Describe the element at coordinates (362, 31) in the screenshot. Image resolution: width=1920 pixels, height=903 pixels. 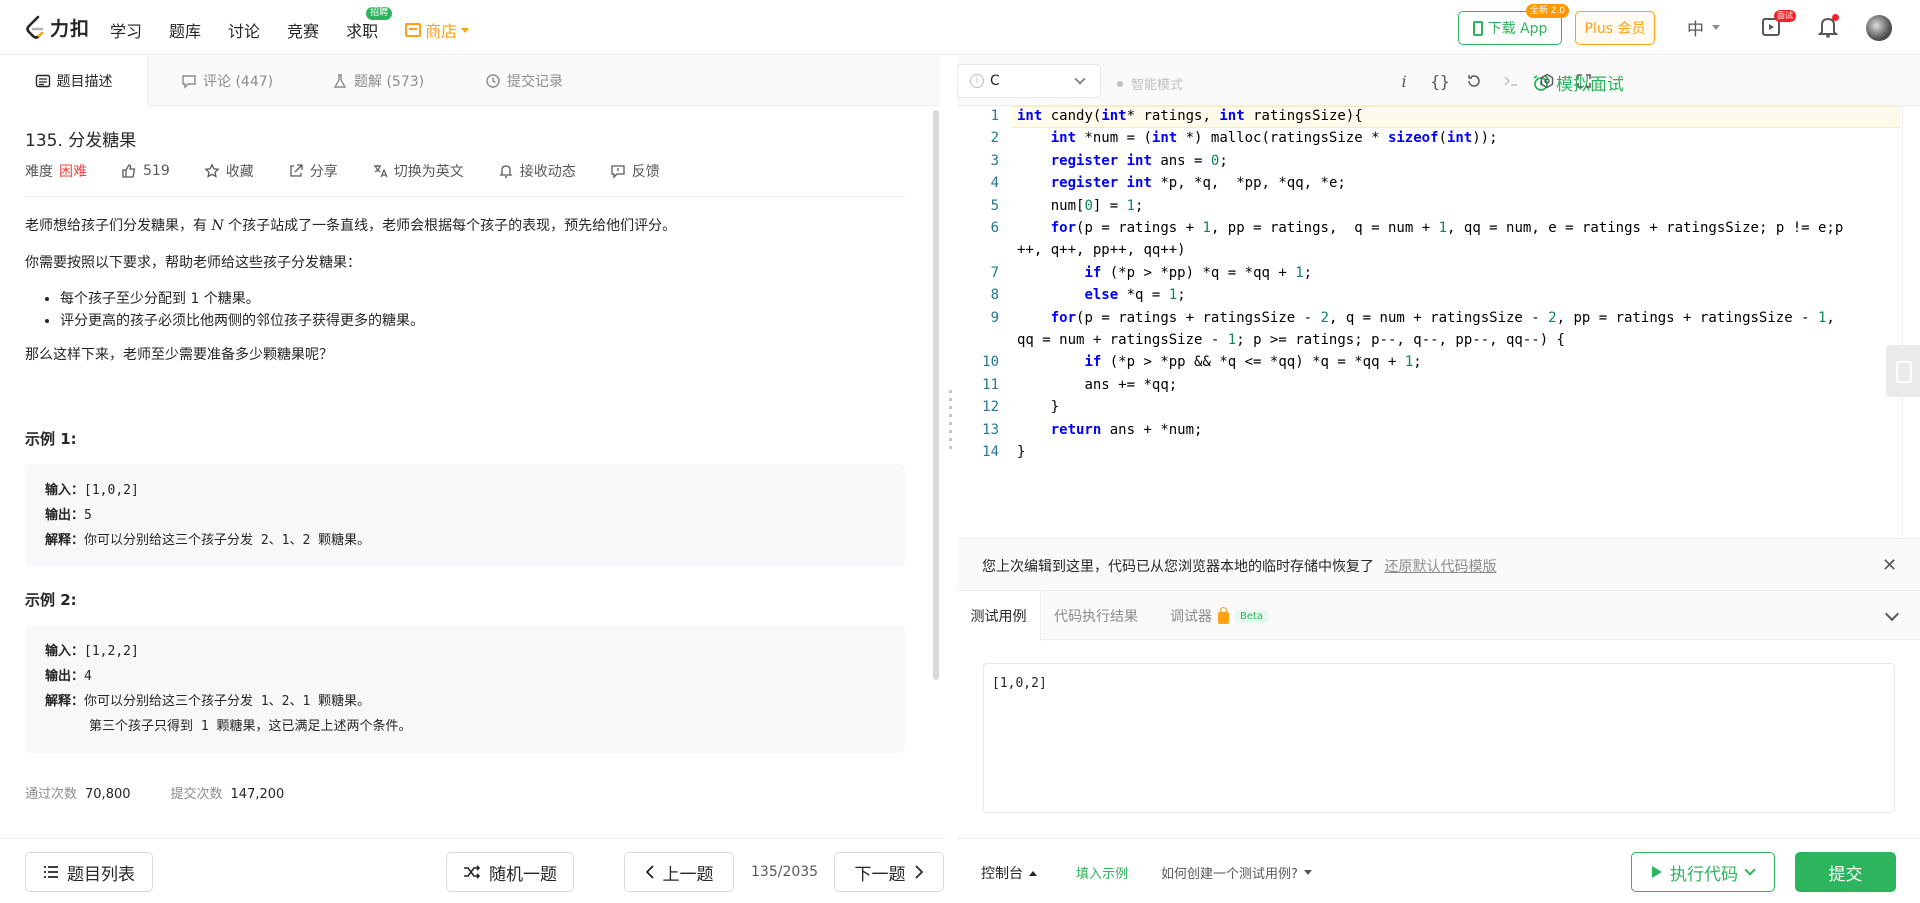
I see `nav-jobs-label: 求职` at that location.